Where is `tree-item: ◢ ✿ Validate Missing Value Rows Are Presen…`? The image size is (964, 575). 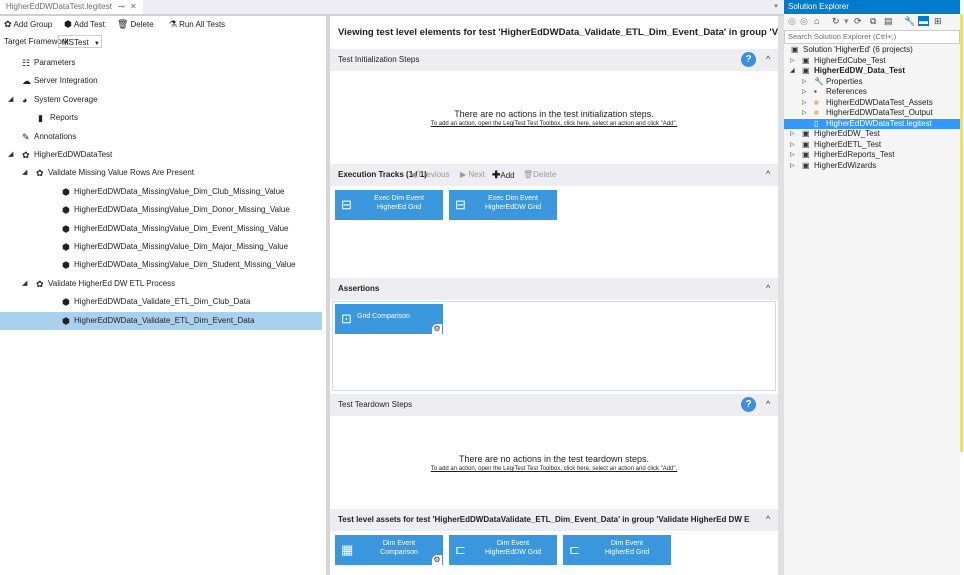 tree-item: ◢ ✿ Validate Missing Value Rows Are Presen… is located at coordinates (161, 173).